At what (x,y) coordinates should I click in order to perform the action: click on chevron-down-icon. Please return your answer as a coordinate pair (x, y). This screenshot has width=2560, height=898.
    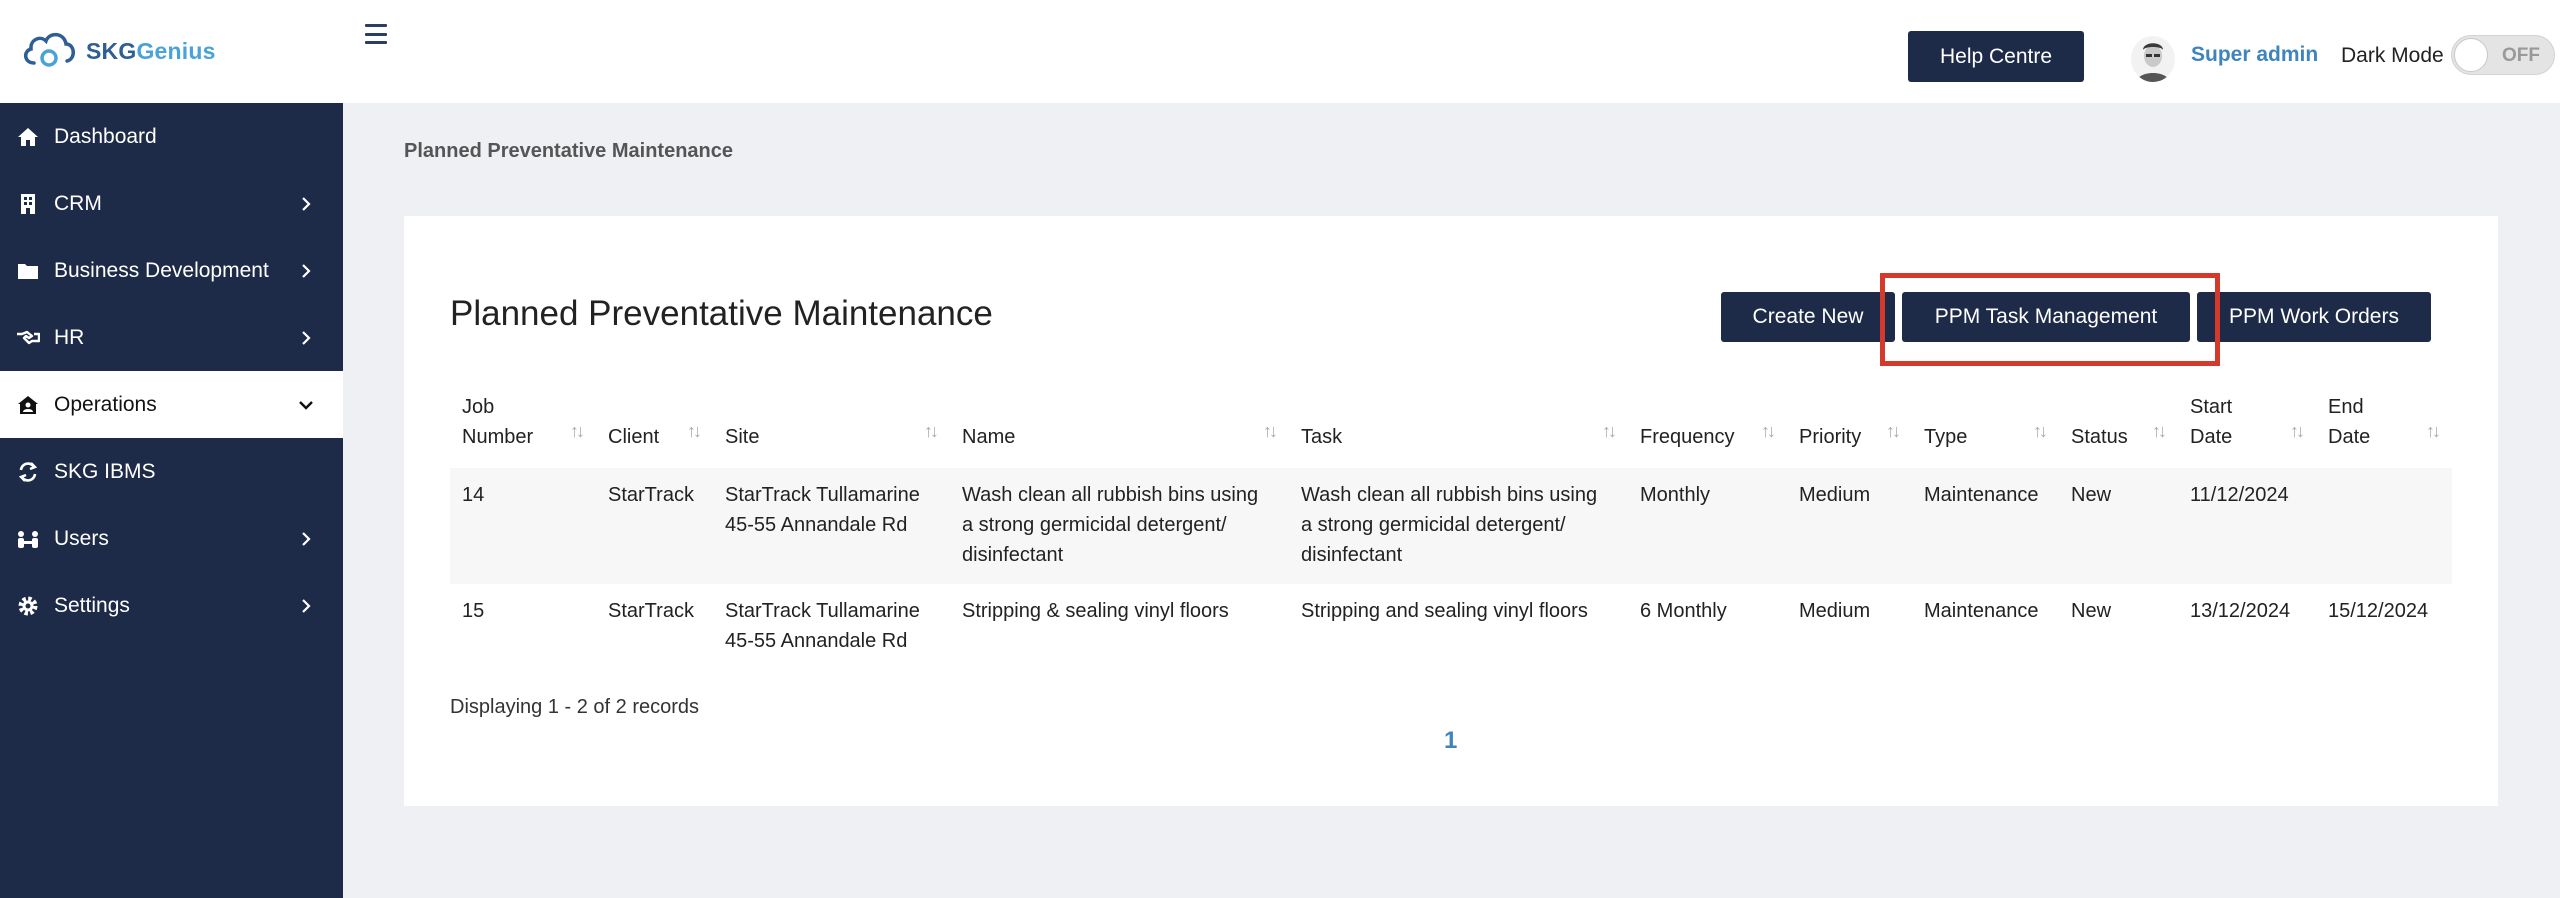
    Looking at the image, I should click on (306, 405).